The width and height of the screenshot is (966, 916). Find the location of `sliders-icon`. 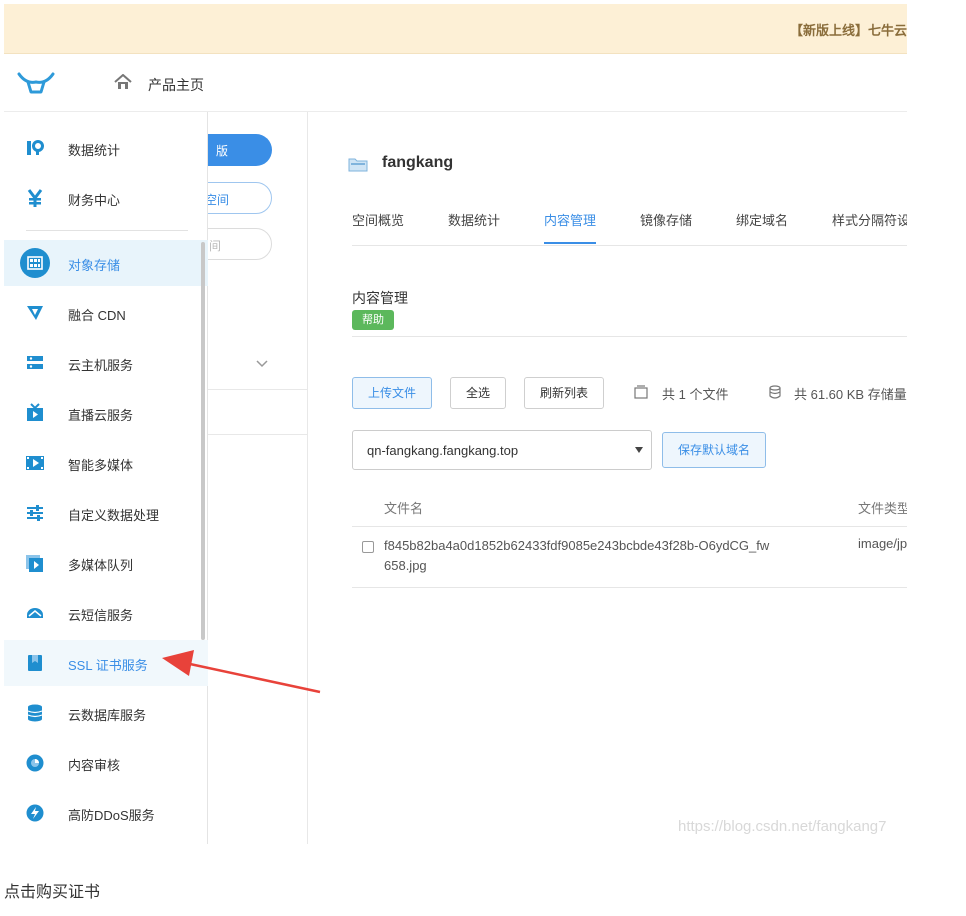

sliders-icon is located at coordinates (35, 513).